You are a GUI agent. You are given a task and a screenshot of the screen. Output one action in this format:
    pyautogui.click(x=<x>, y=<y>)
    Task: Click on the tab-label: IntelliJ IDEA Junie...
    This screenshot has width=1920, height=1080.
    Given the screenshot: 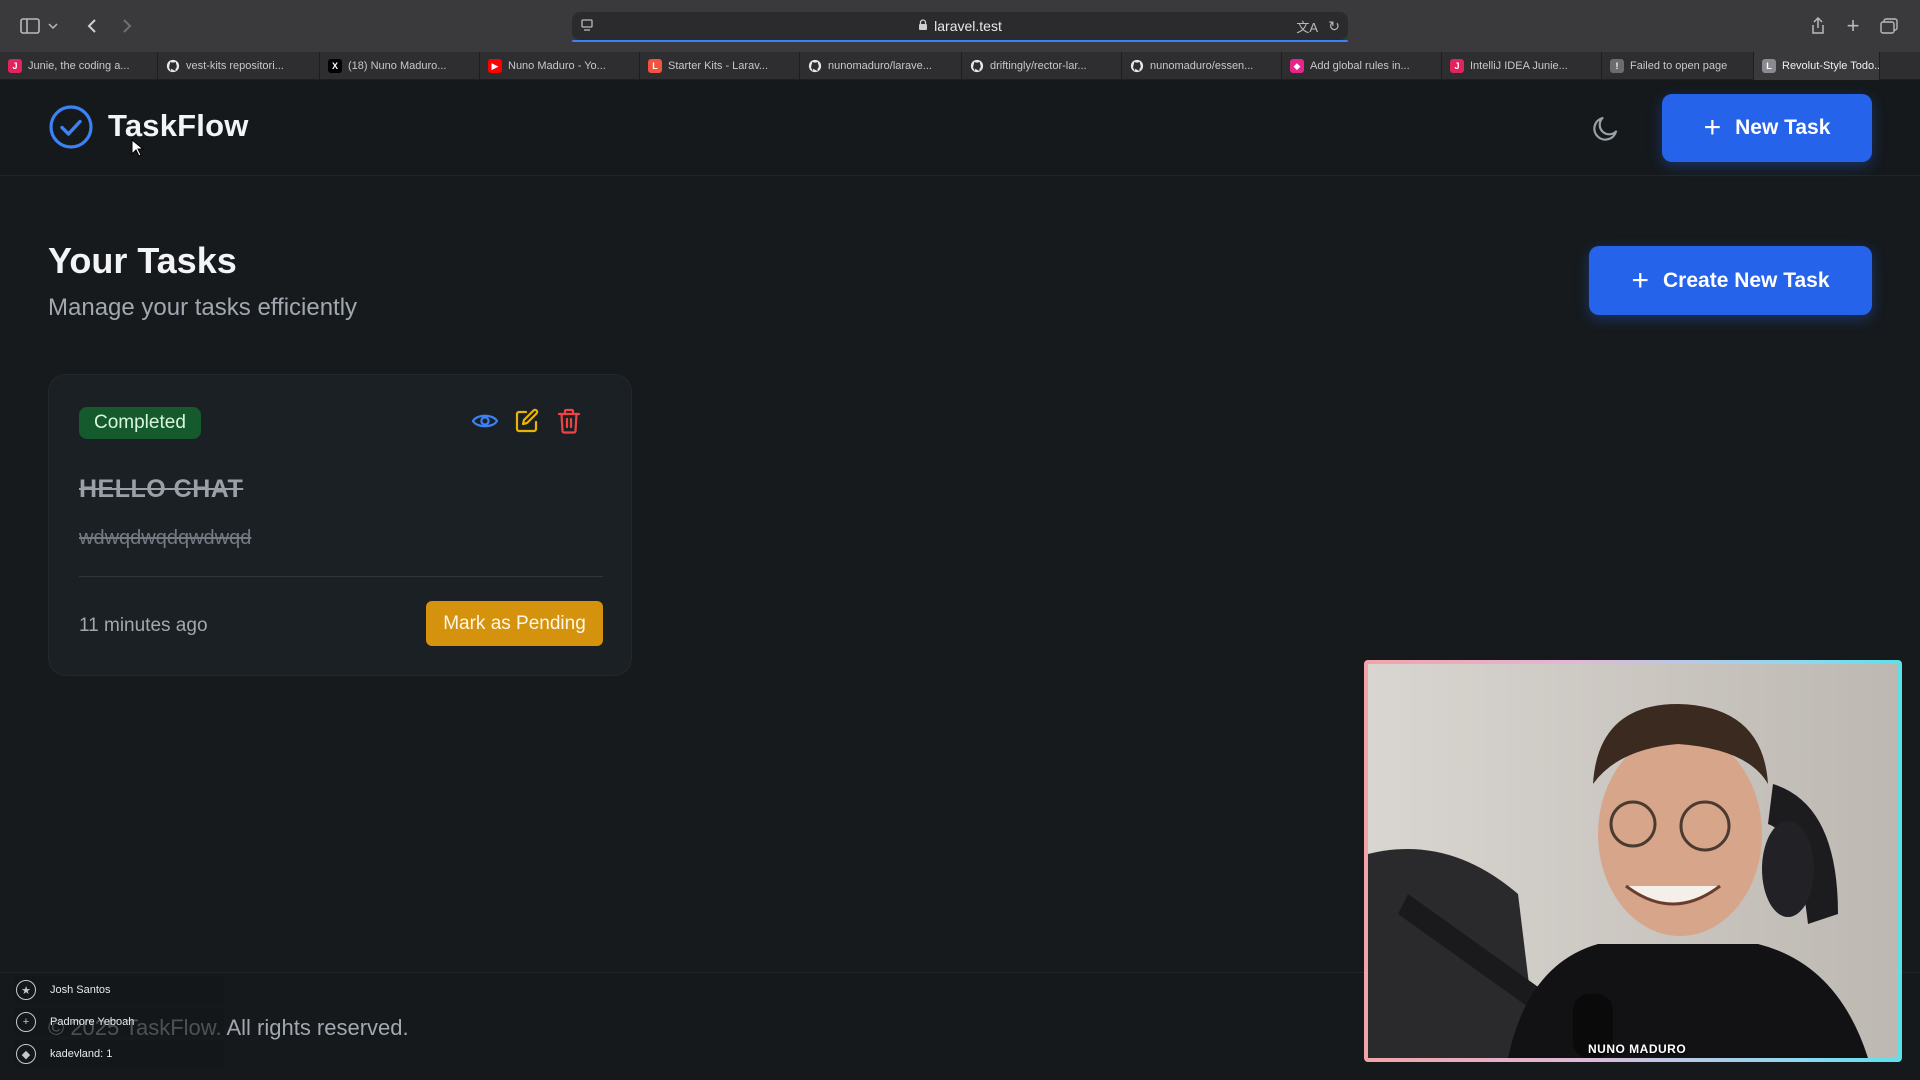 What is the action you would take?
    pyautogui.click(x=1519, y=66)
    